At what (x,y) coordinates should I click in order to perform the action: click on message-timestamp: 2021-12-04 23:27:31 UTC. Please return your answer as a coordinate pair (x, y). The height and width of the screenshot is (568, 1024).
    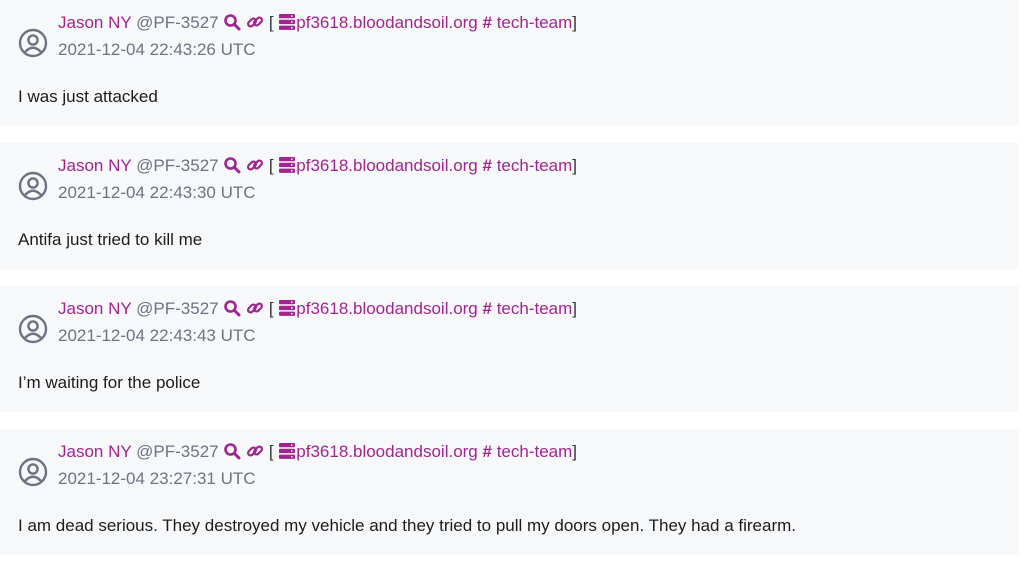
    Looking at the image, I should click on (157, 478).